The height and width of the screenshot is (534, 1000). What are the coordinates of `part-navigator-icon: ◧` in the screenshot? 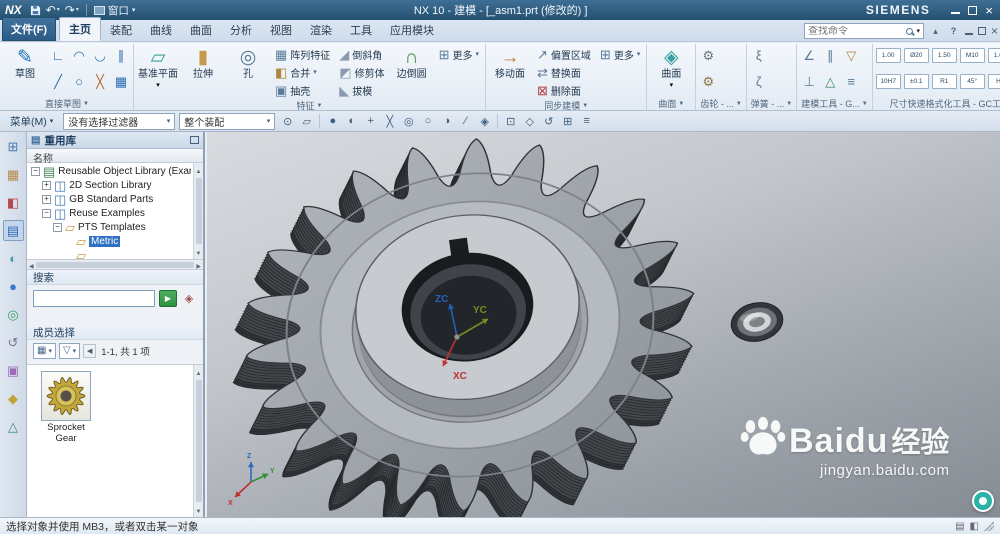 It's located at (13, 202).